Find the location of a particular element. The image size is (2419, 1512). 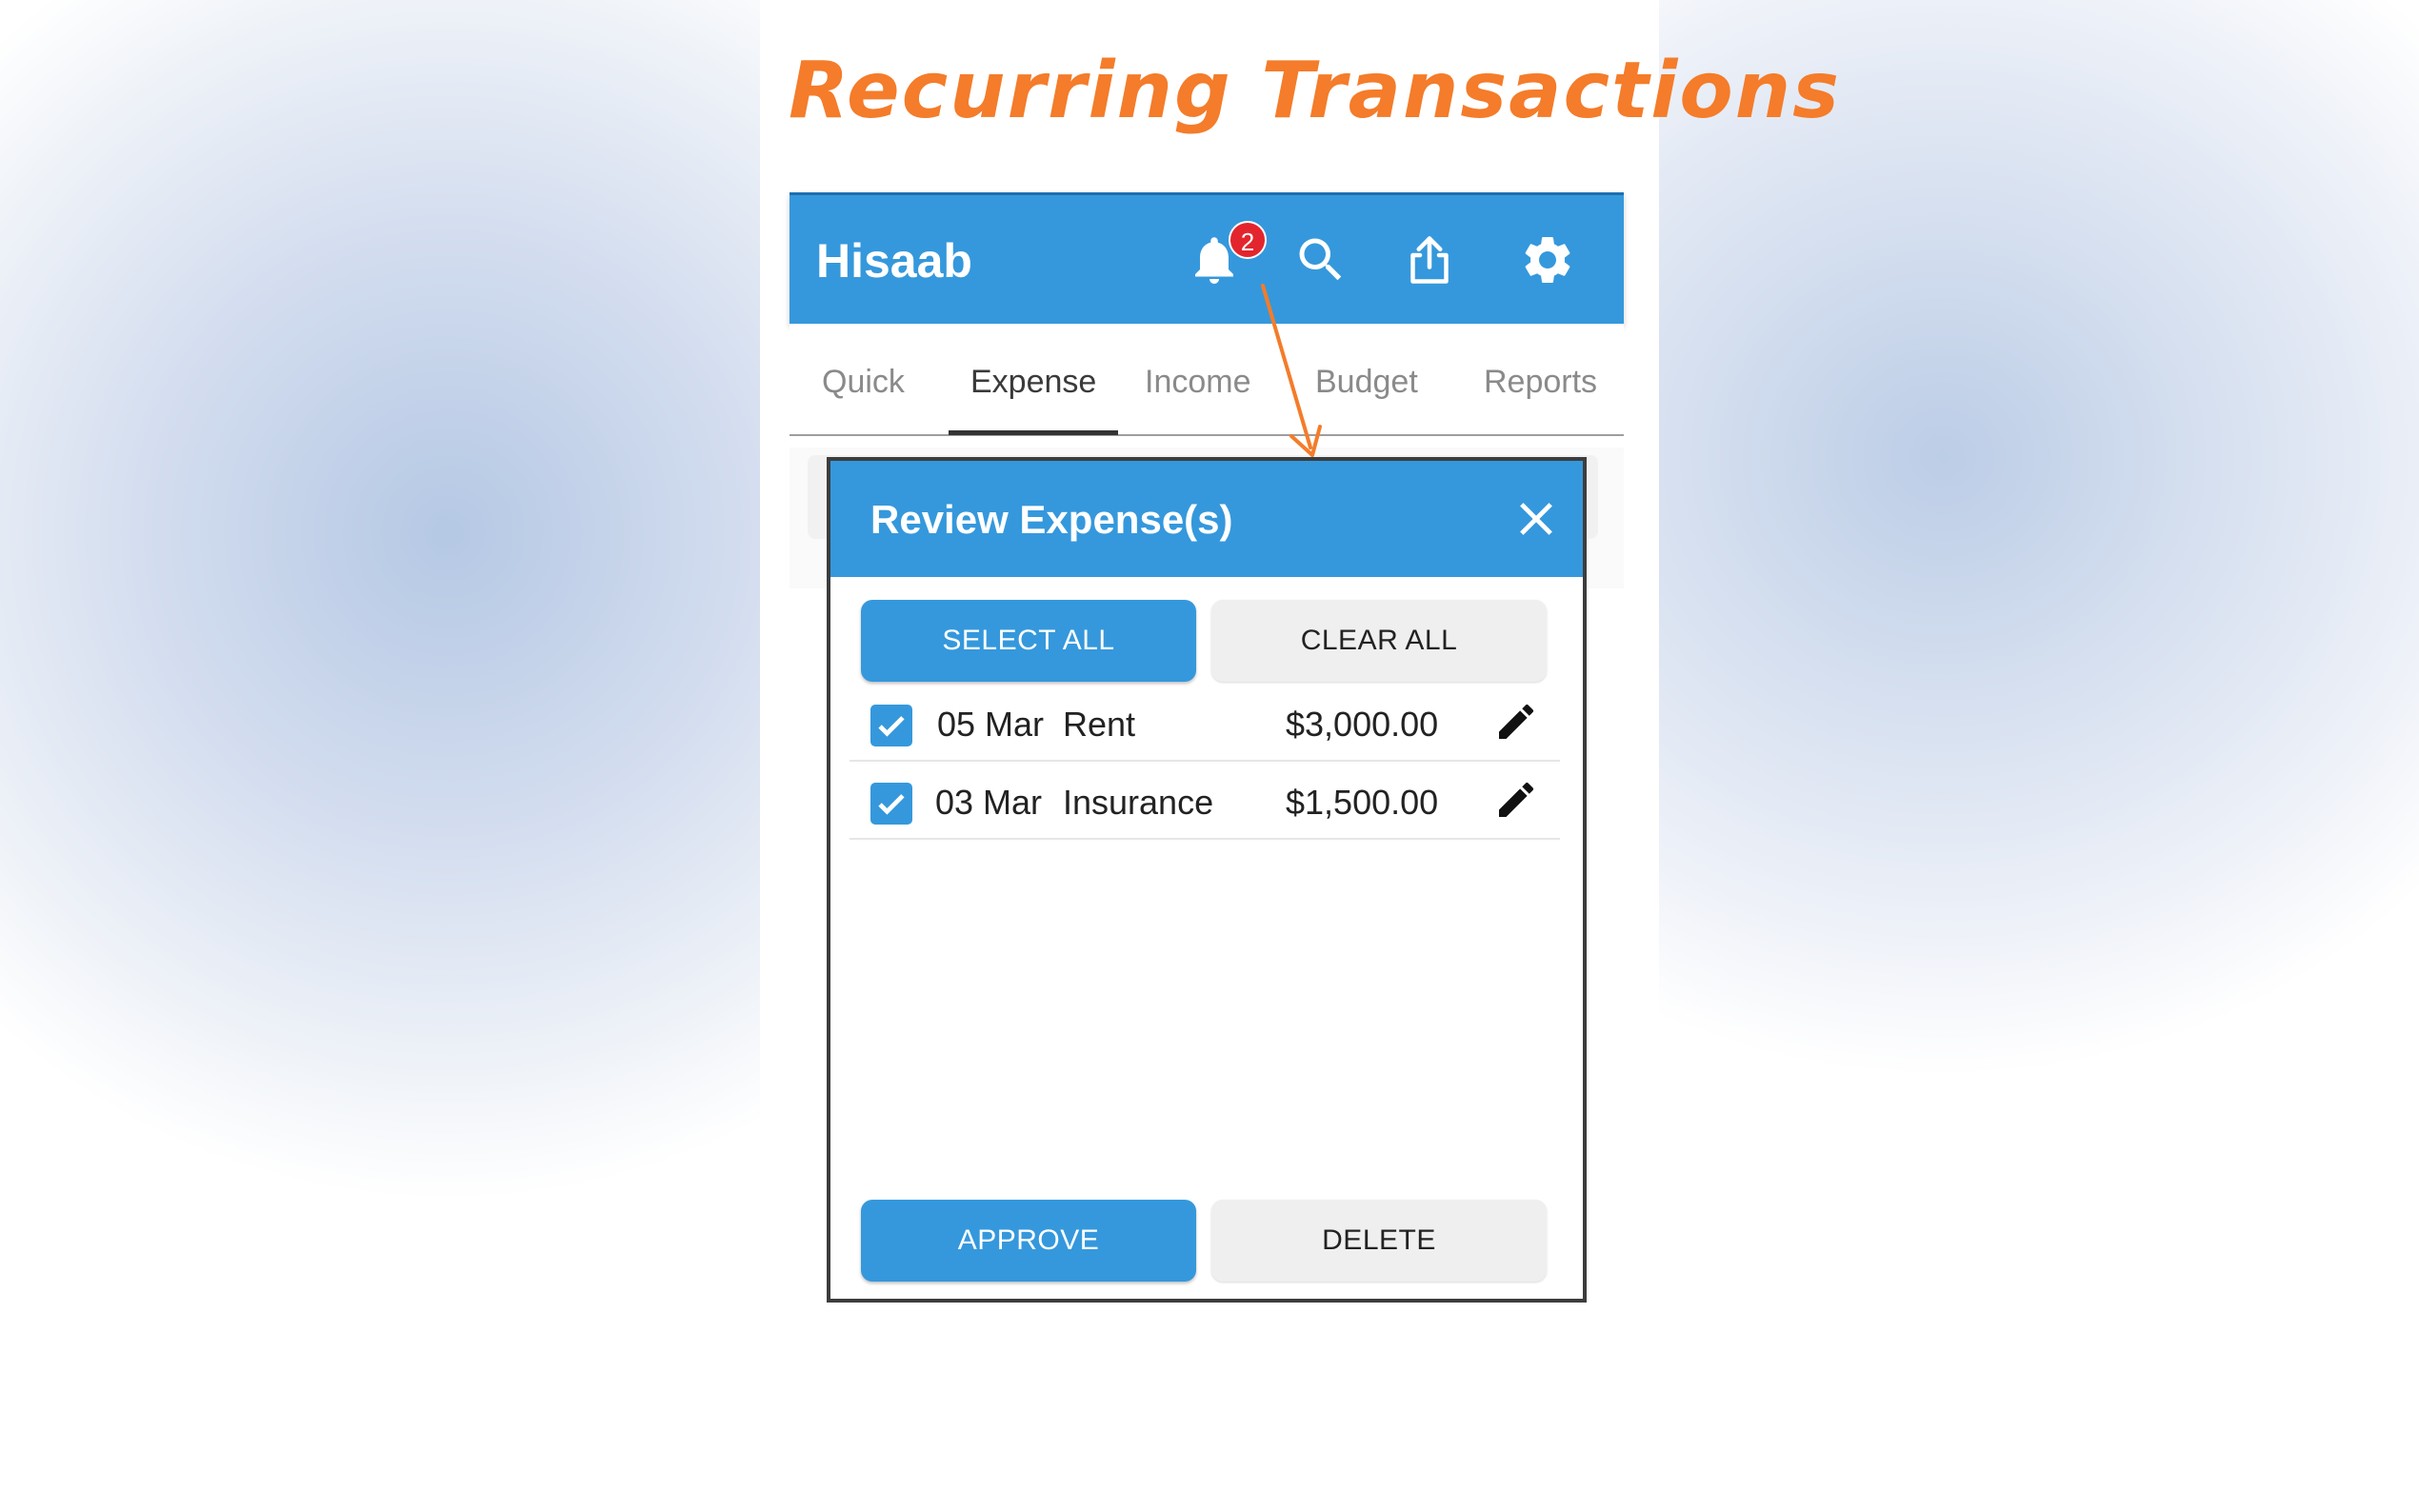

gear-icon is located at coordinates (1547, 259).